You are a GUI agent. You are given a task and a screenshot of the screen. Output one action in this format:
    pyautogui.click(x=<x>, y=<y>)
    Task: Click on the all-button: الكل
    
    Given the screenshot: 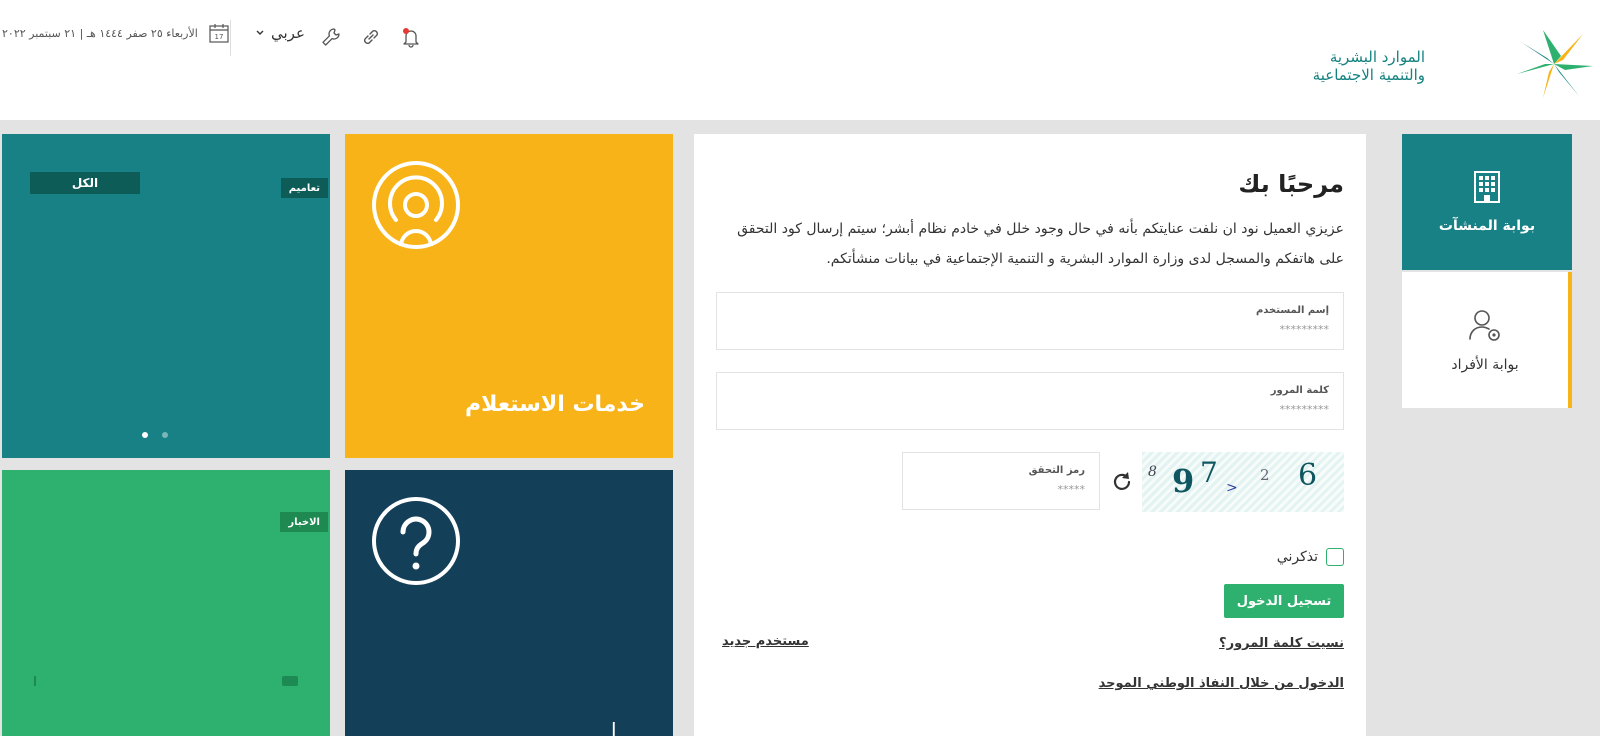 What is the action you would take?
    pyautogui.click(x=85, y=183)
    